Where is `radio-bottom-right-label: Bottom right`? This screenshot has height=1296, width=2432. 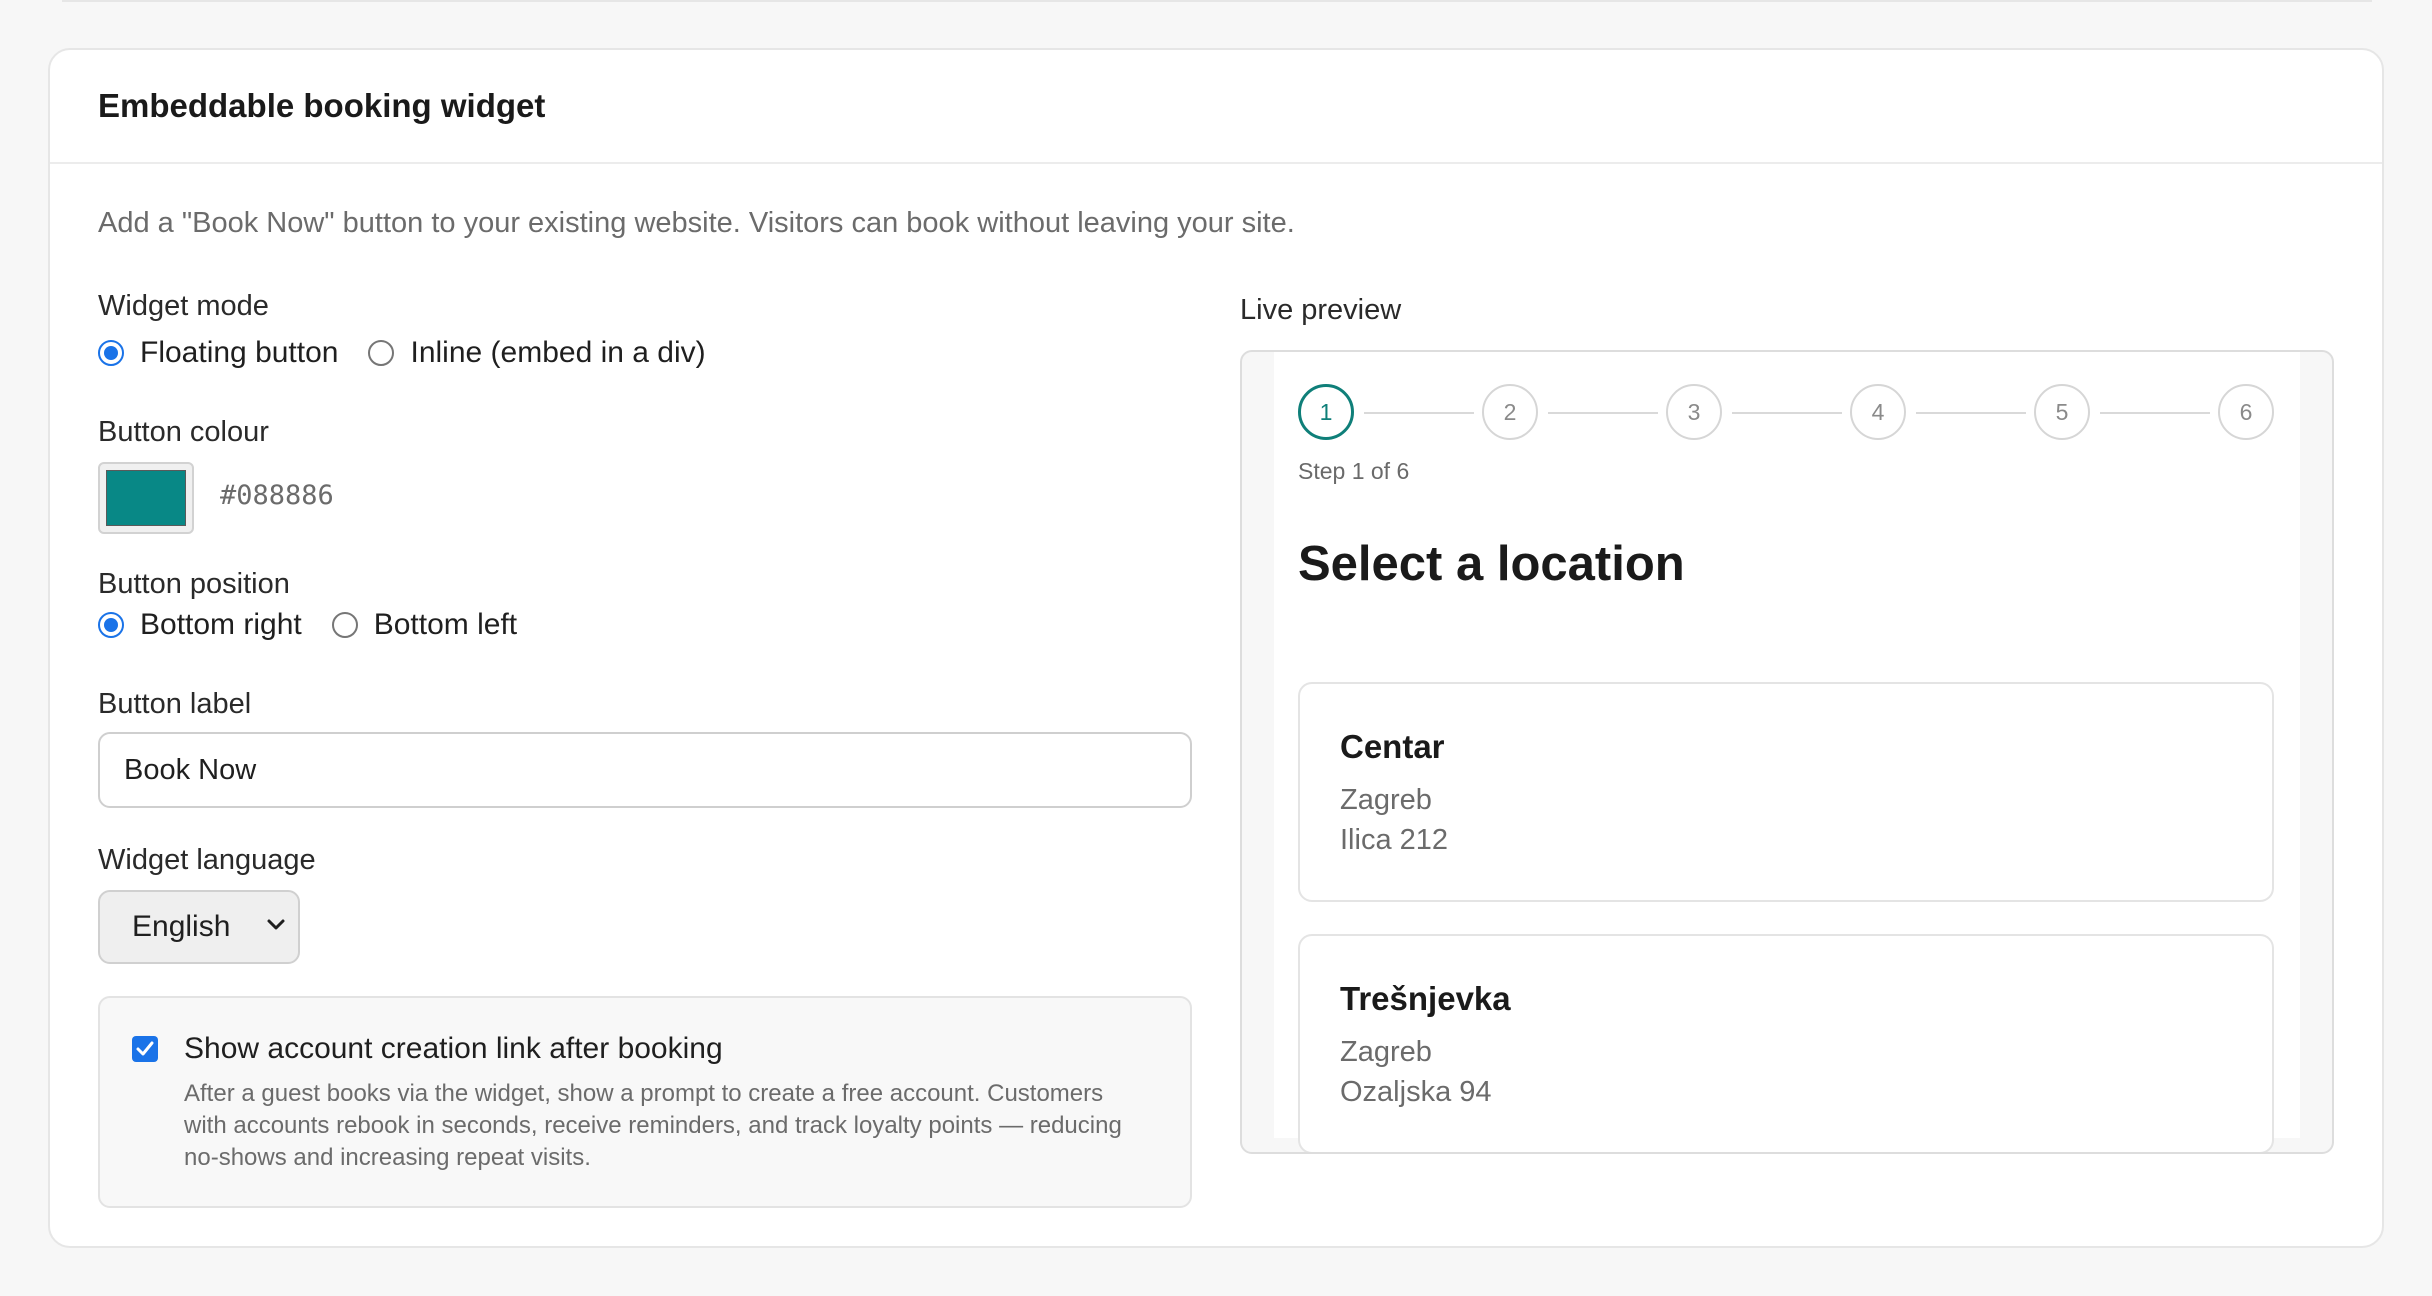 radio-bottom-right-label: Bottom right is located at coordinates (221, 625).